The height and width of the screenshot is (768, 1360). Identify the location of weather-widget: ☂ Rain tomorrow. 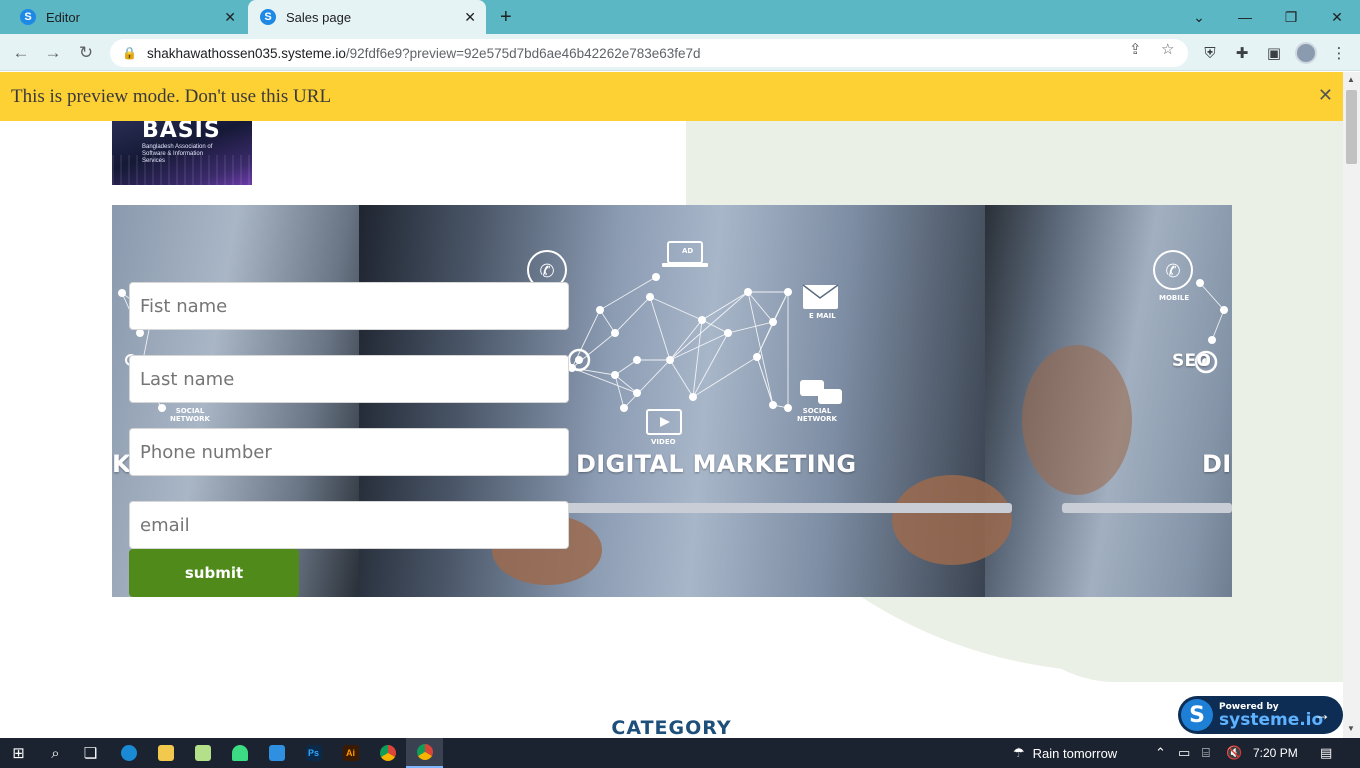
(1065, 753).